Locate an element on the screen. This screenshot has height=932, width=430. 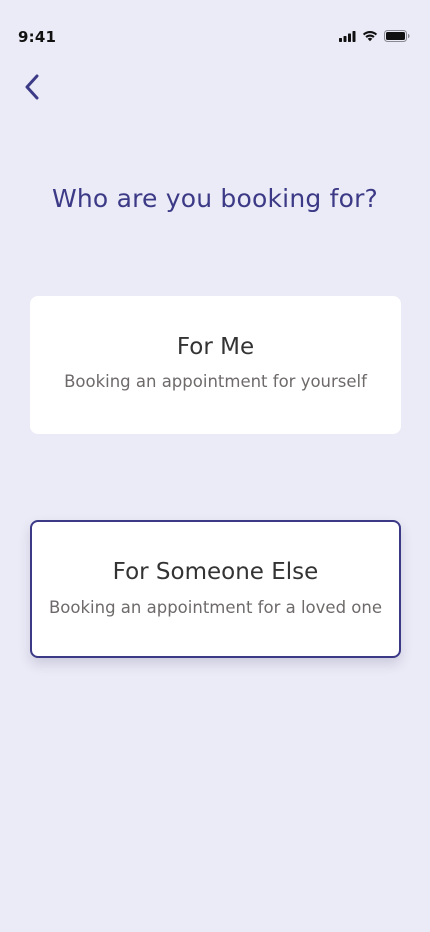
status-bar: 9:41 is located at coordinates (215, 27).